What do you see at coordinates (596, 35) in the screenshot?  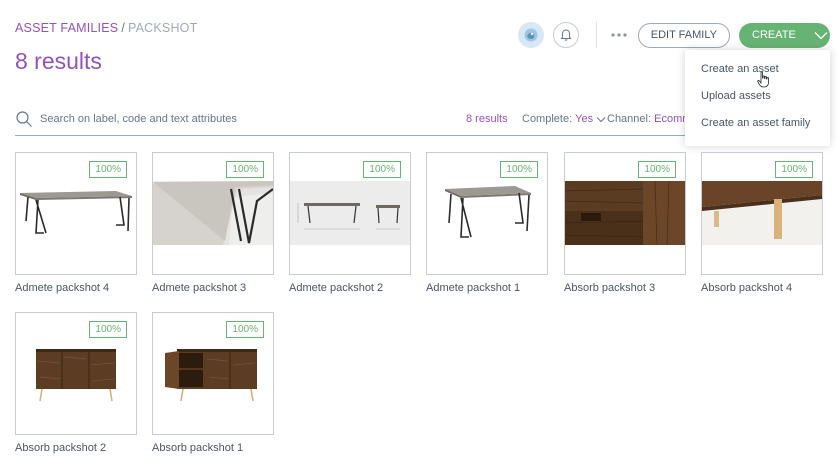 I see `header-divider` at bounding box center [596, 35].